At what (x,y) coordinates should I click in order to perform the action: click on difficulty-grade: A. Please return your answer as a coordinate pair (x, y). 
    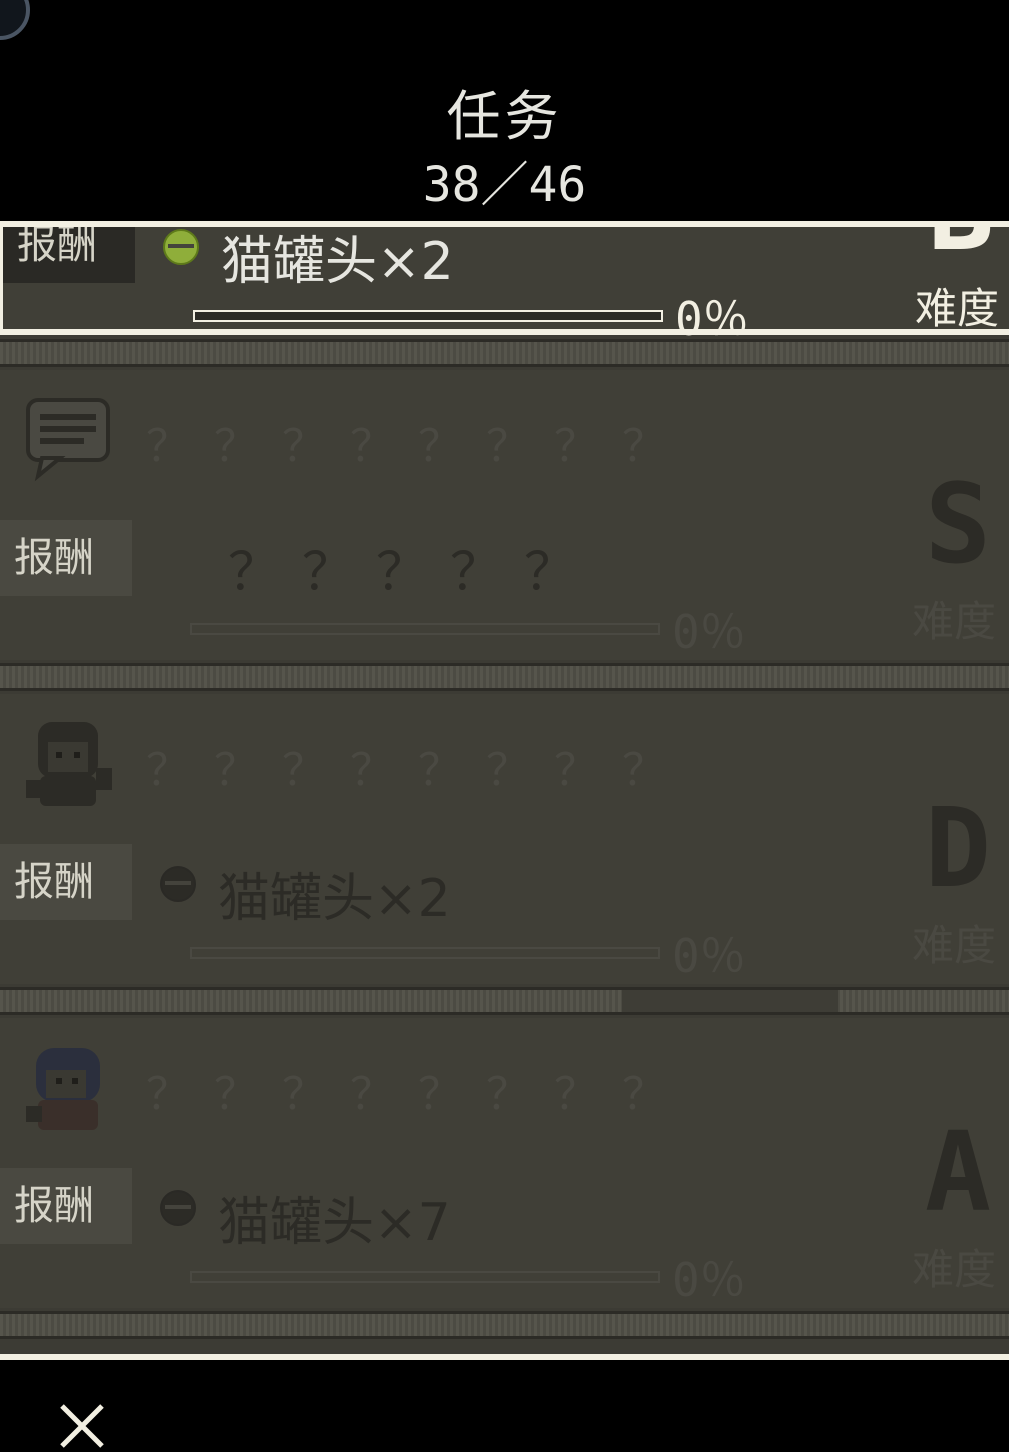
    Looking at the image, I should click on (958, 1172).